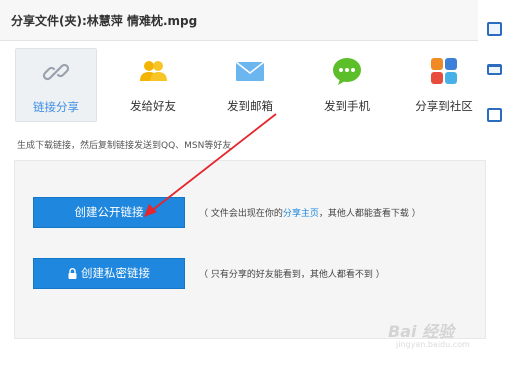 This screenshot has height=368, width=507. What do you see at coordinates (153, 84) in the screenshot?
I see `tab-send-friends: 发给好友` at bounding box center [153, 84].